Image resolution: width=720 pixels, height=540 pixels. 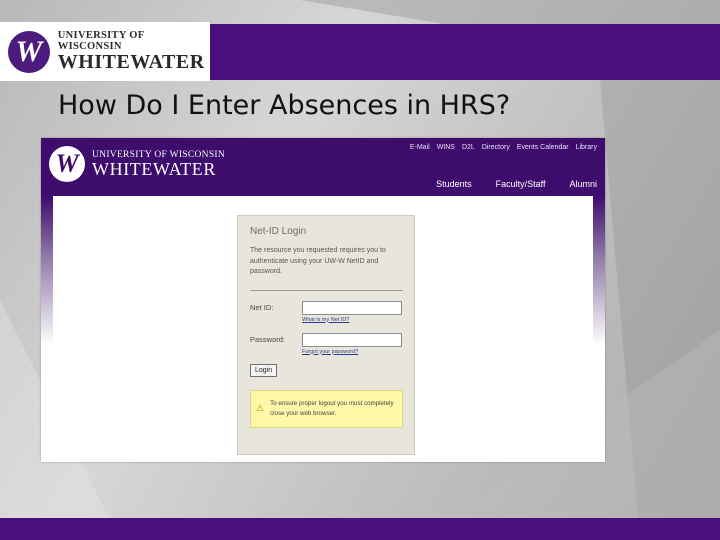 I want to click on warning-icon: ⚠, so click(x=260, y=408).